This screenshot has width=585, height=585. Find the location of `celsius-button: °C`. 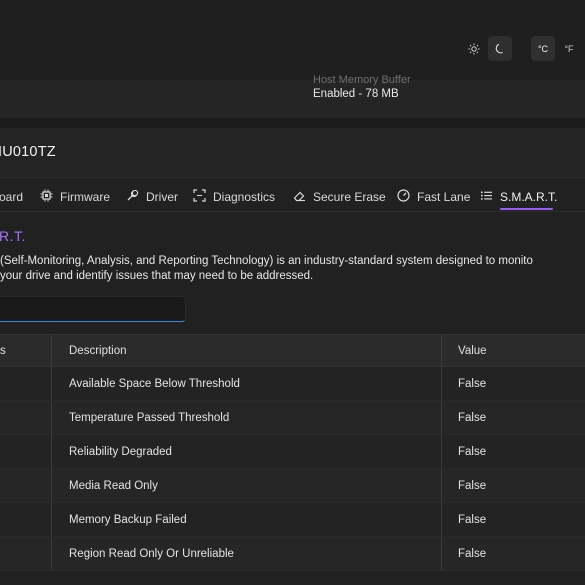

celsius-button: °C is located at coordinates (543, 48).